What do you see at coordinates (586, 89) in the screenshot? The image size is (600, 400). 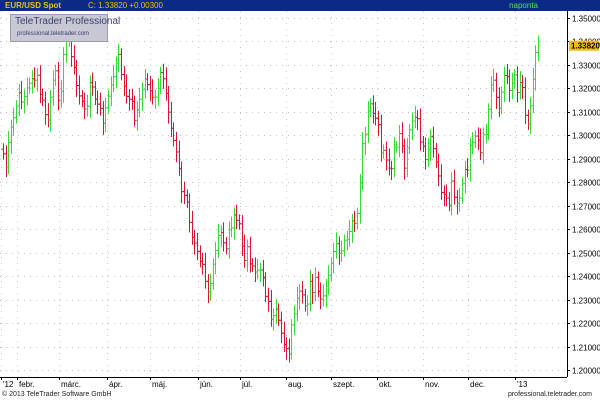 I see `y-tick-label: 1.32000` at bounding box center [586, 89].